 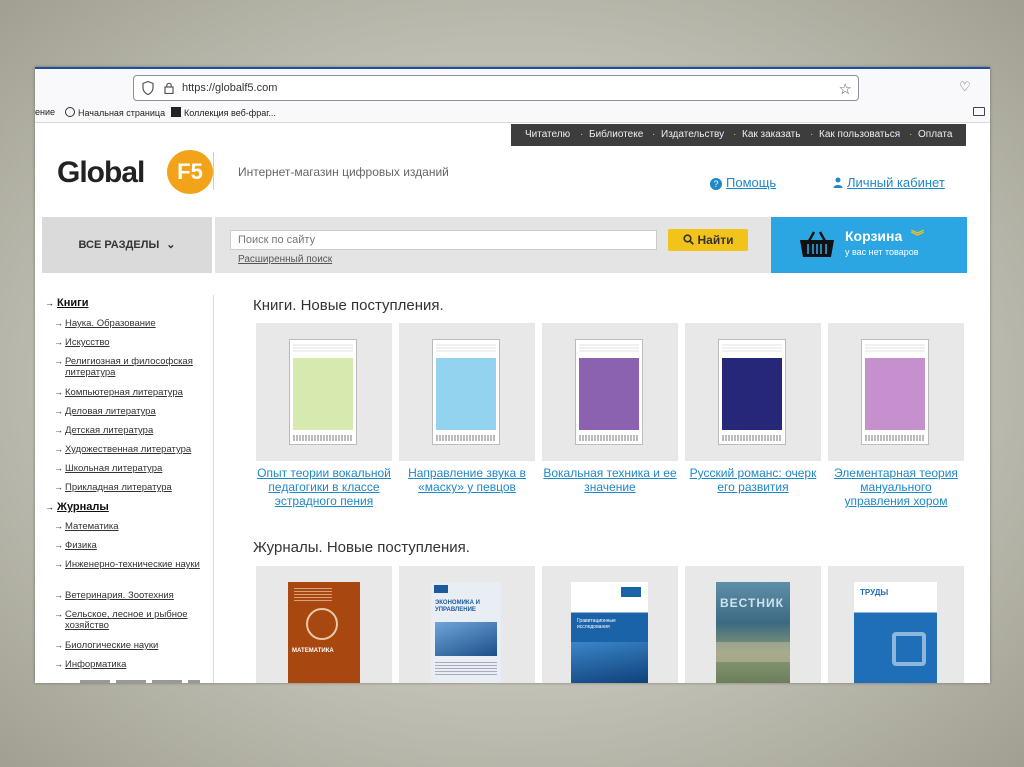 I want to click on journal-cover-title: ВЕСТНИК, so click(x=752, y=603).